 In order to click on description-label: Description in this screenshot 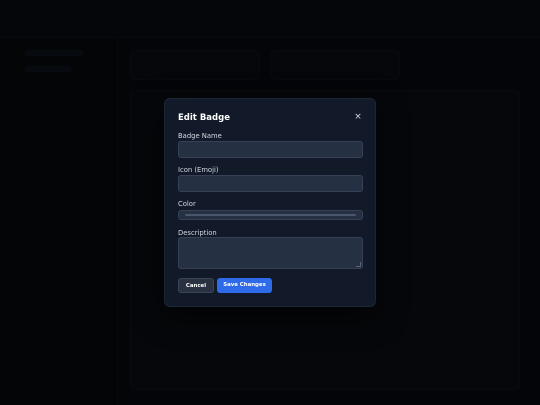, I will do `click(197, 233)`.